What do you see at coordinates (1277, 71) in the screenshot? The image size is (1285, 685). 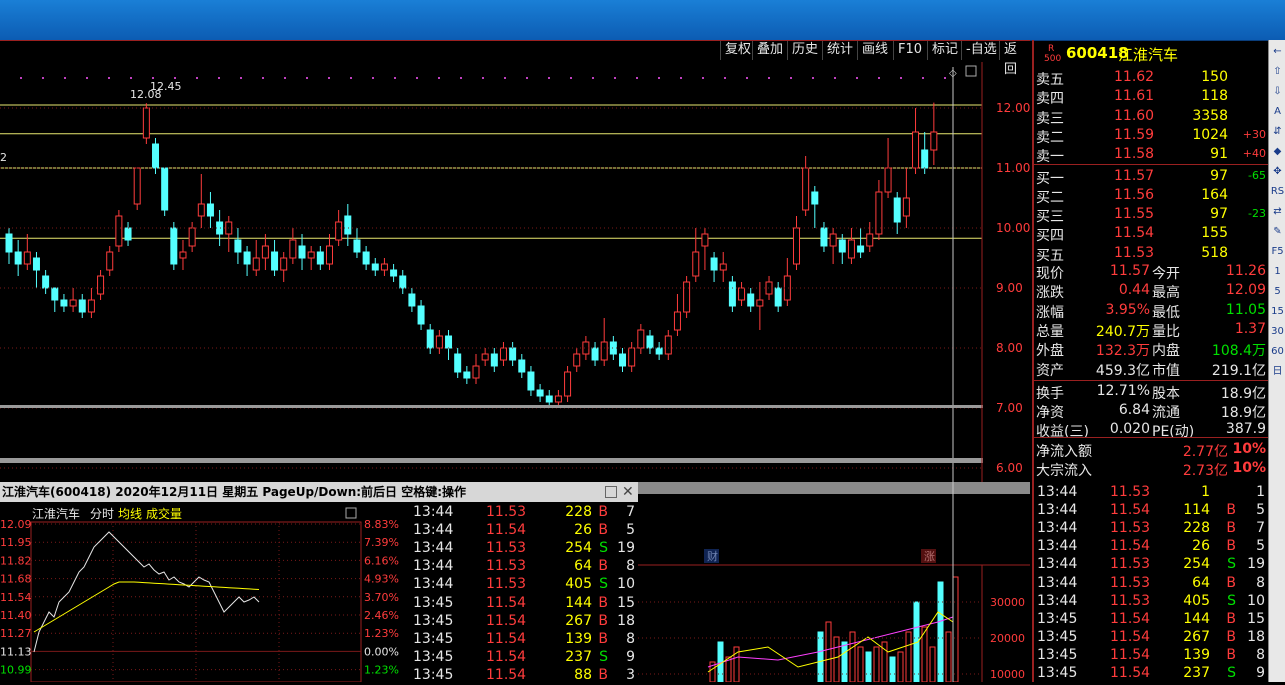 I see `side-tool-icon: ⇧` at bounding box center [1277, 71].